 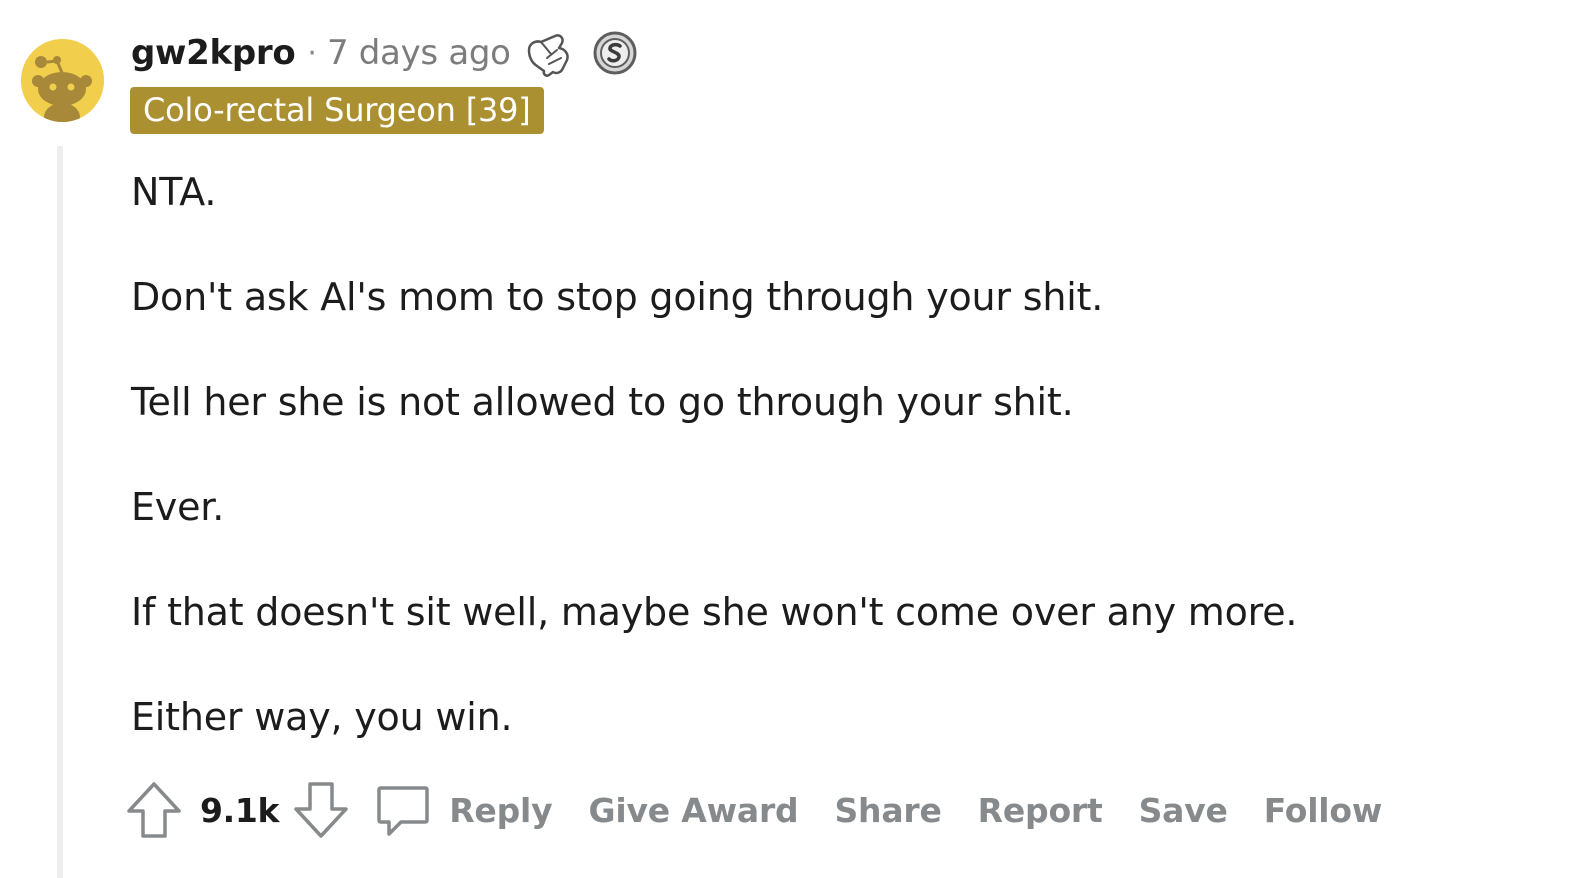 I want to click on timestamp-link: 7 days ago, so click(x=419, y=53).